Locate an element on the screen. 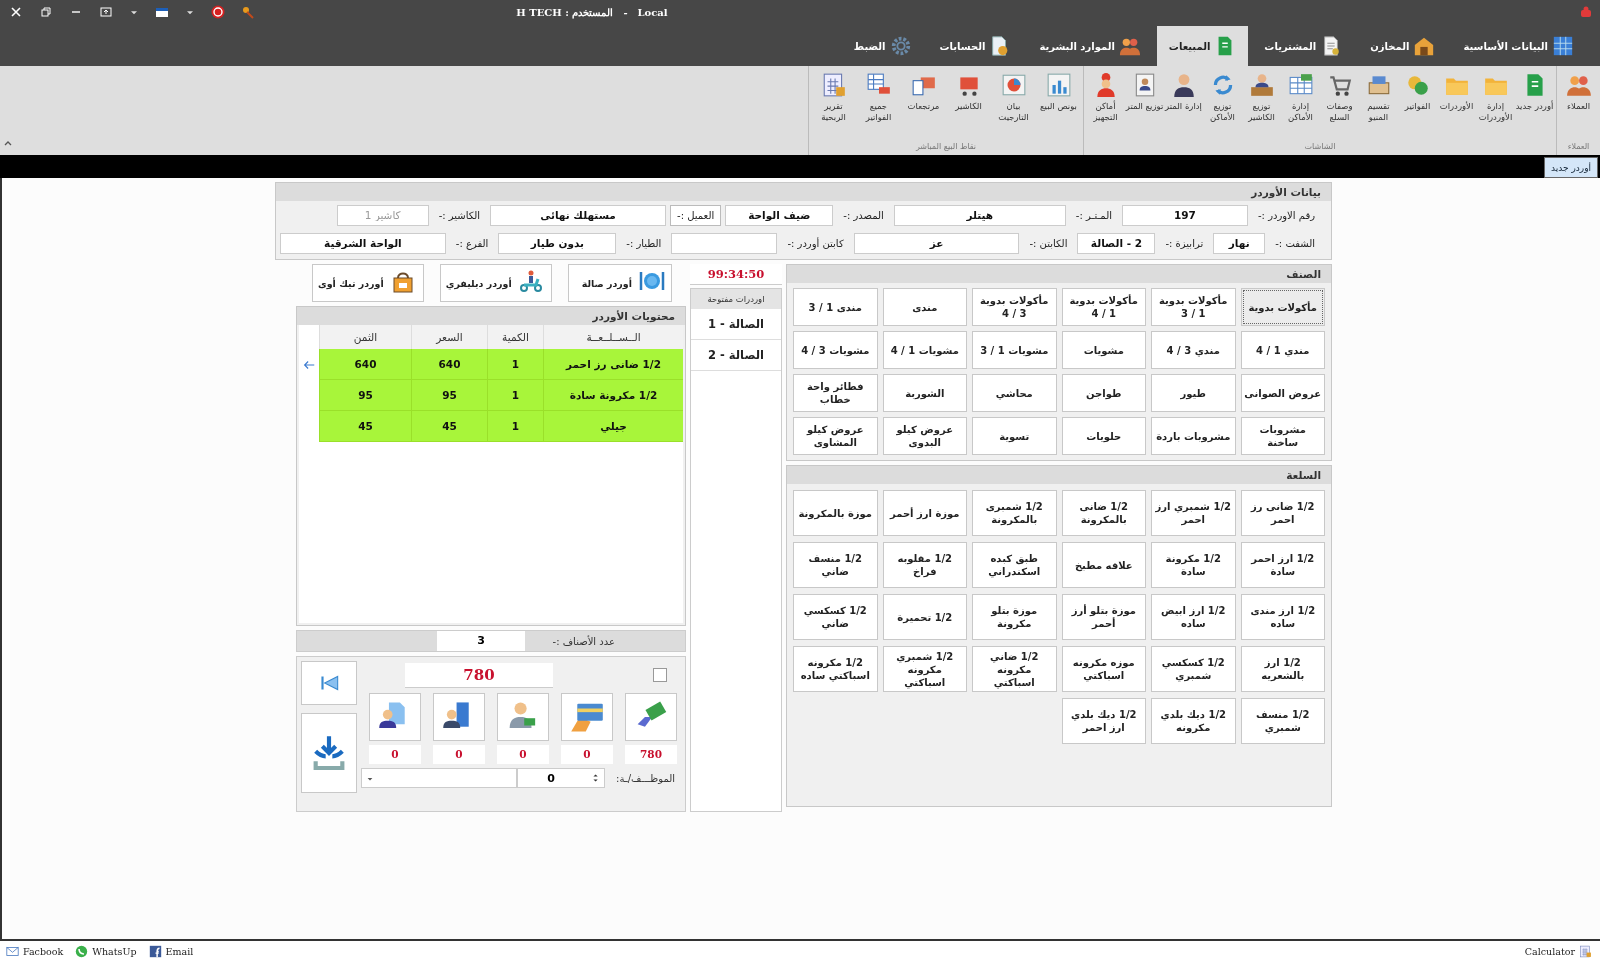 This screenshot has height=961, width=1600. document-tab: أوردر جديد is located at coordinates (1571, 167).